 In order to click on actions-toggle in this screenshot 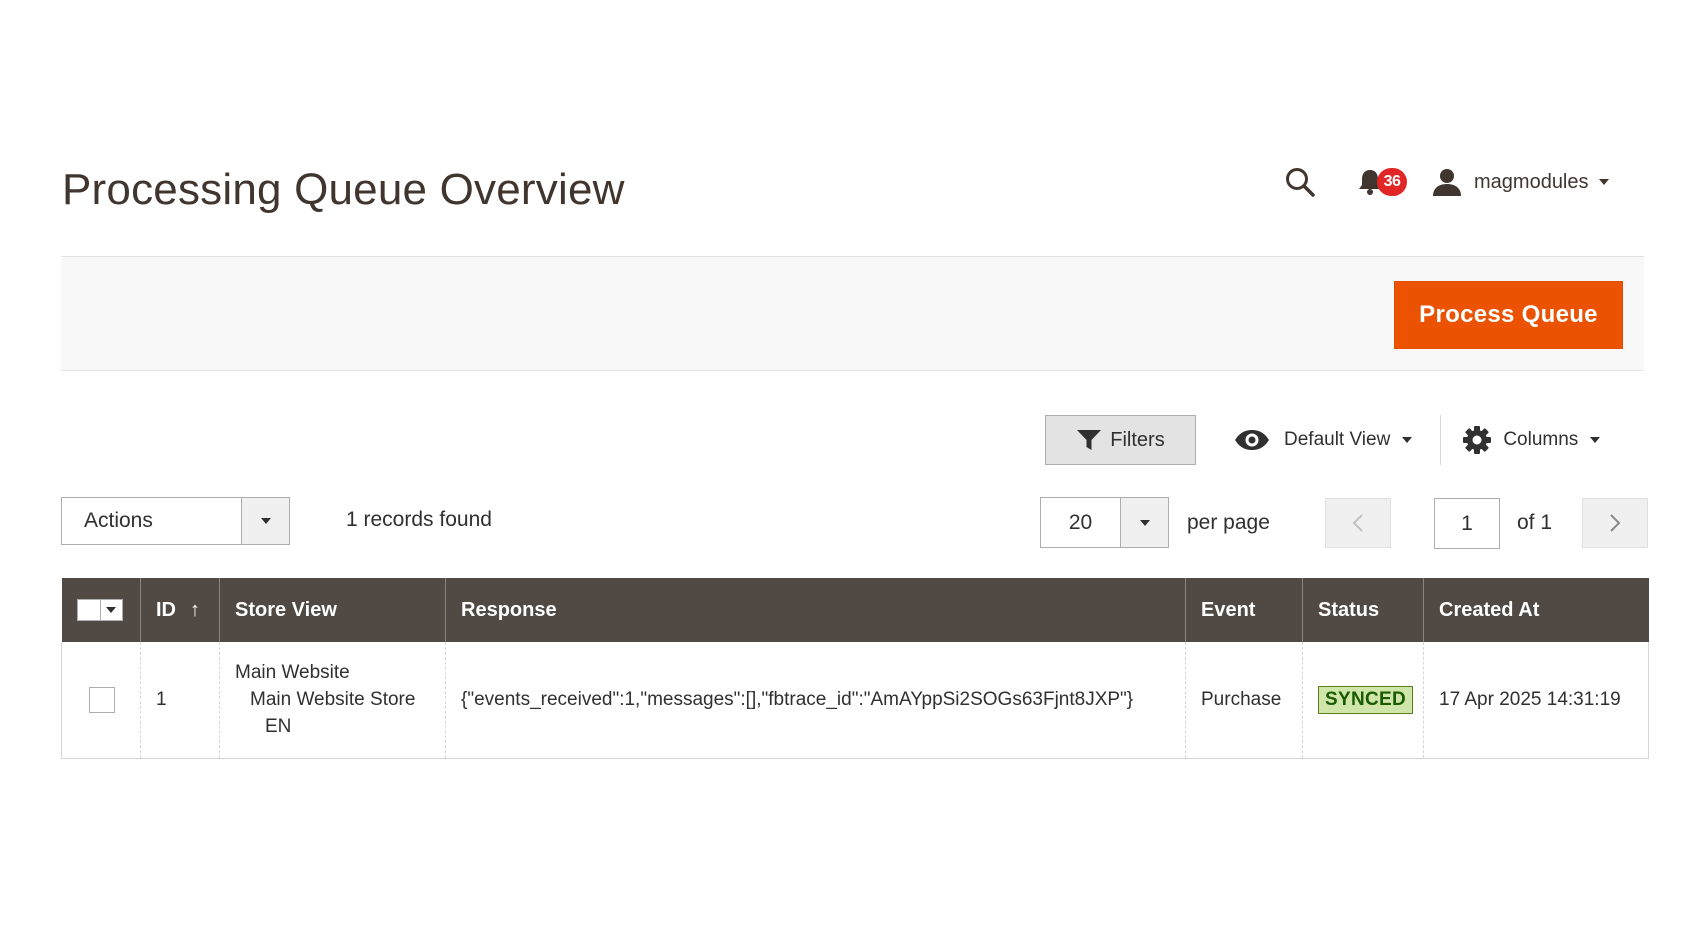, I will do `click(265, 521)`.